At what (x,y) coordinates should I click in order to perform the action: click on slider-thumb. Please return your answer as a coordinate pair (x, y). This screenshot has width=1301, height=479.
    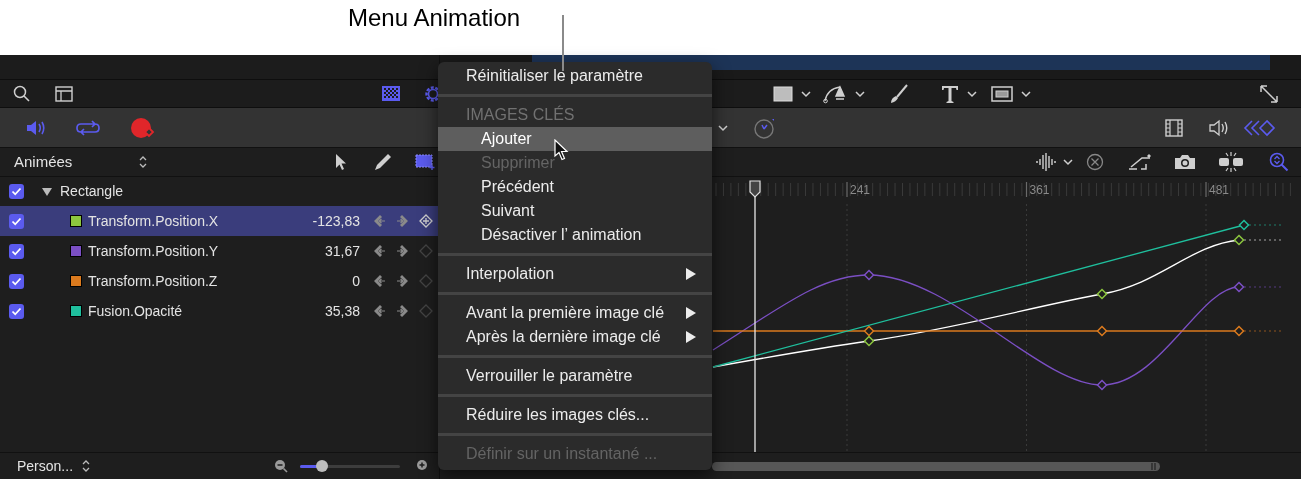
    Looking at the image, I should click on (322, 466).